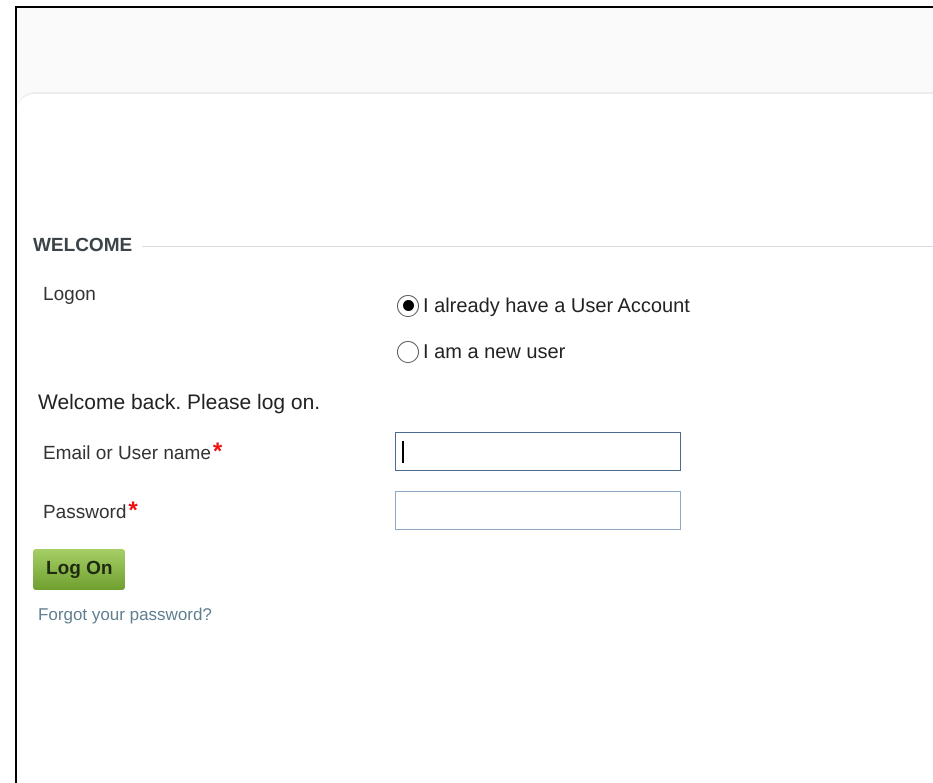  I want to click on section-title: WELCOME, so click(82, 246).